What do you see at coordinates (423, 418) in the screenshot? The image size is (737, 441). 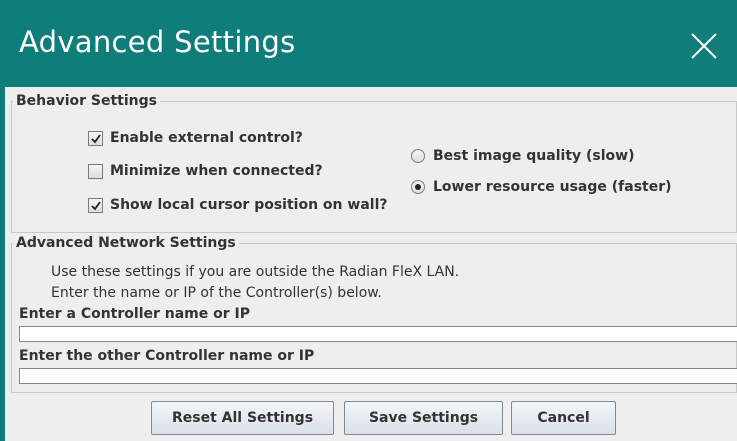 I see `save-settings-button: Save Settings` at bounding box center [423, 418].